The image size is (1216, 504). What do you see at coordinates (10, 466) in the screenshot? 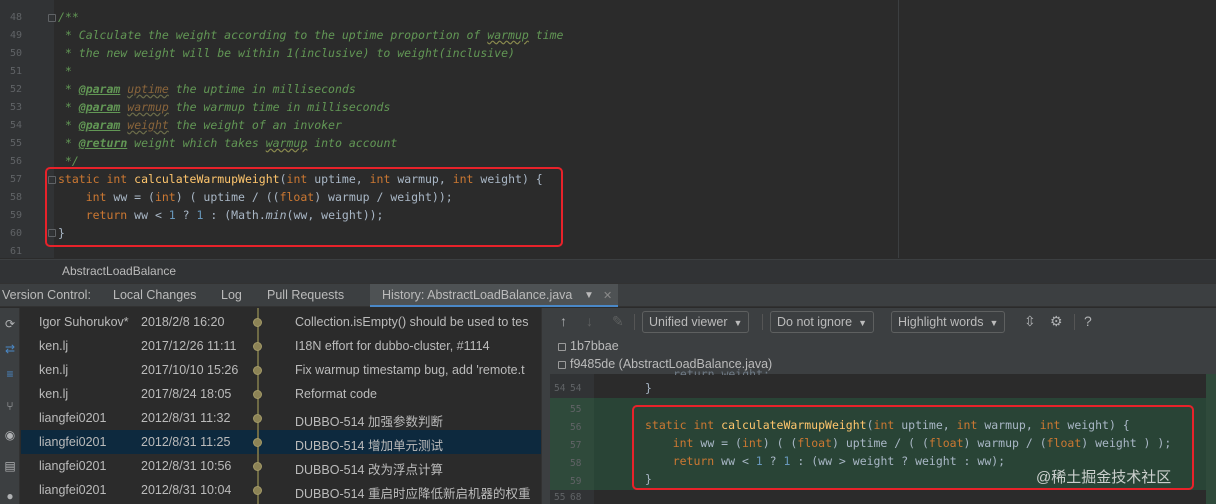
I see `annotate-icon: ▤` at bounding box center [10, 466].